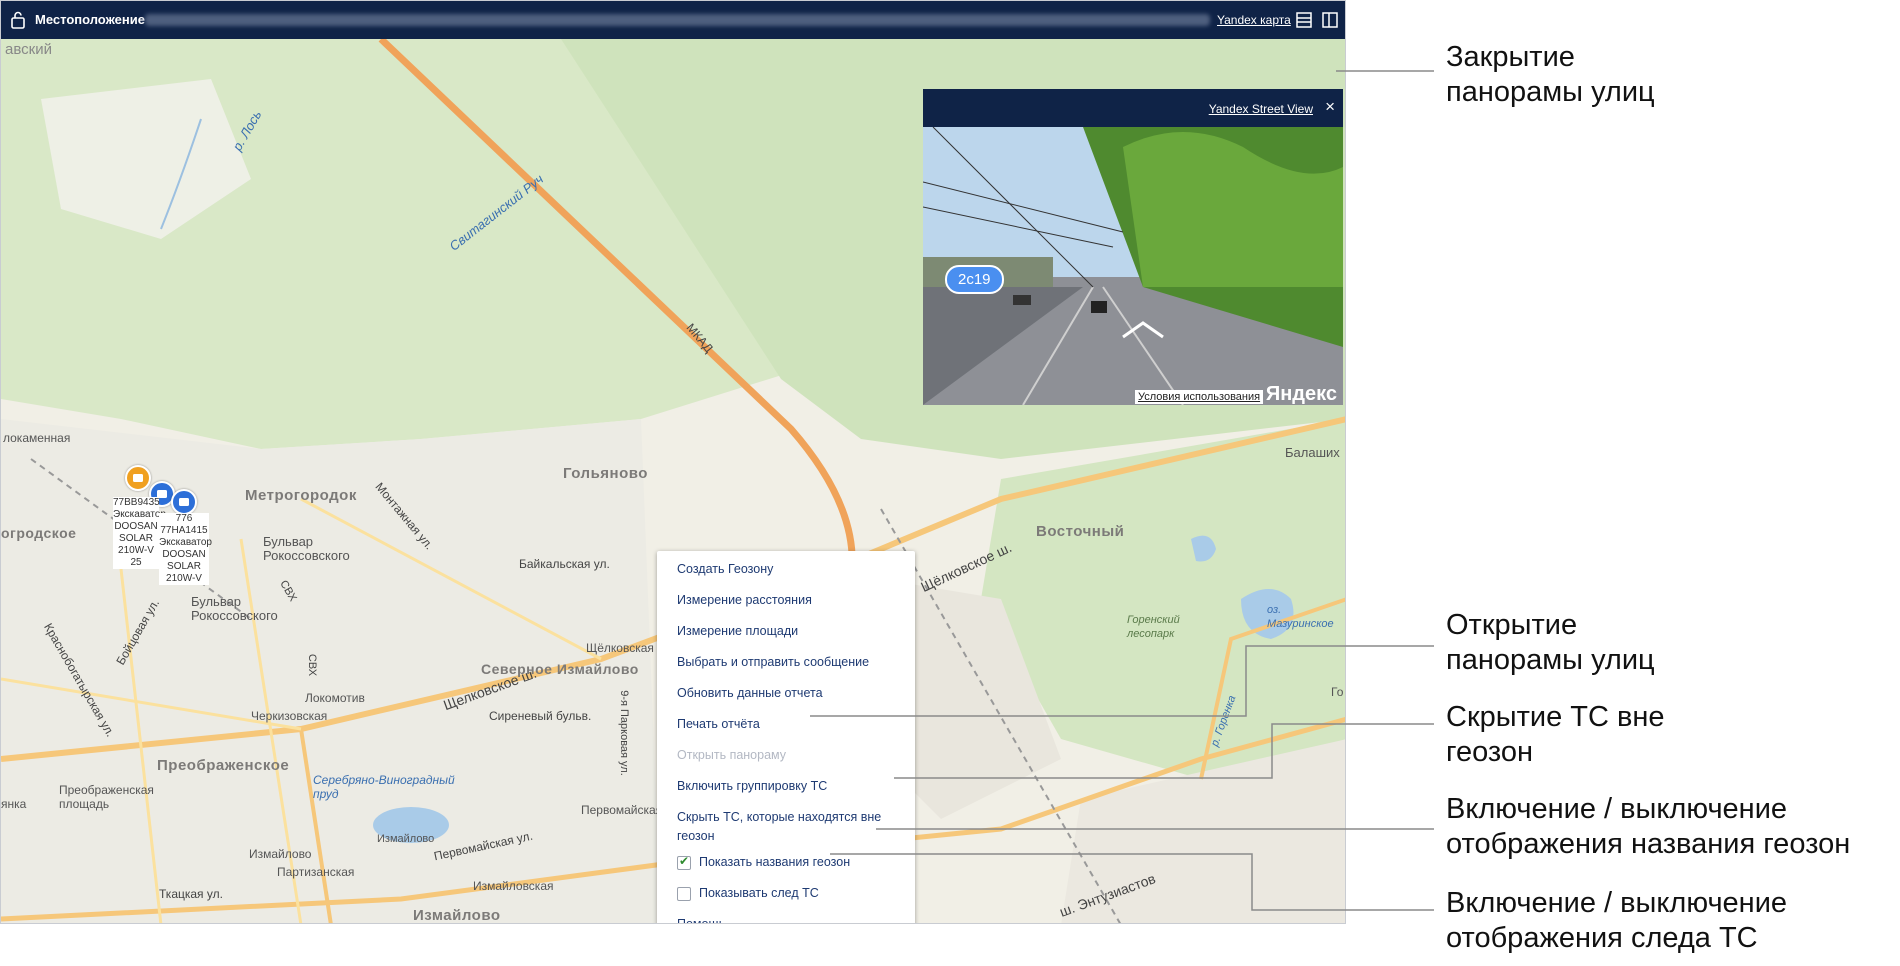 Image resolution: width=1900 pixels, height=966 pixels. Describe the element at coordinates (223, 765) in the screenshot. I see `map-label: Преображенское` at that location.